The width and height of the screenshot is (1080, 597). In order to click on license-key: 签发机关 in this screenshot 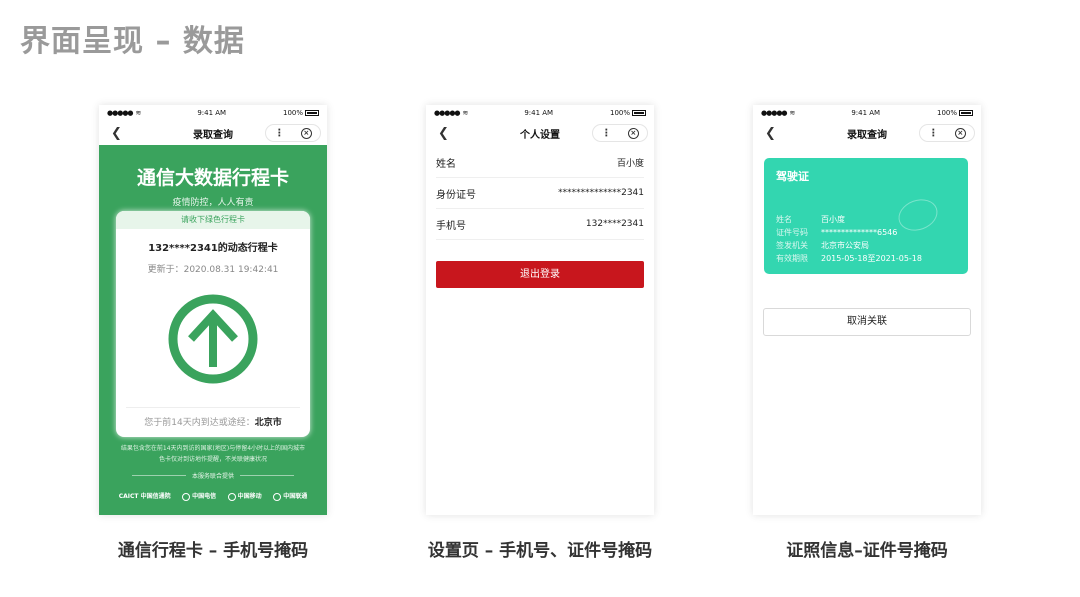, I will do `click(792, 245)`.